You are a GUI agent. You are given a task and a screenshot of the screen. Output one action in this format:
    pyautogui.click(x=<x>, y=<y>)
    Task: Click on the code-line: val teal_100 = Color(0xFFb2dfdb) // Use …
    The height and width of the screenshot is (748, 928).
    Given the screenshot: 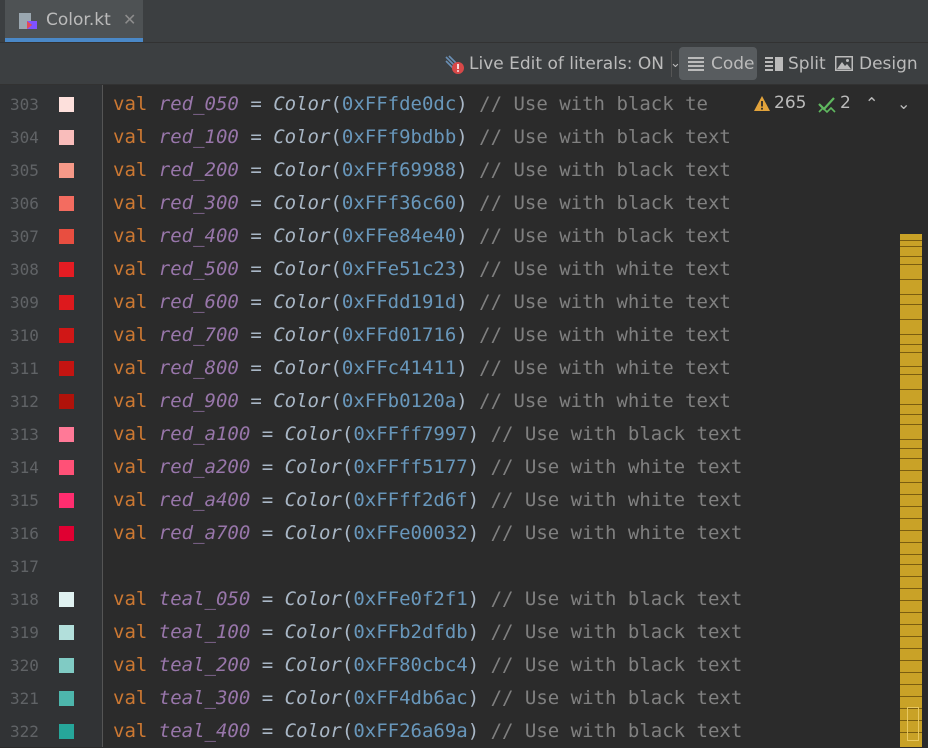 What is the action you would take?
    pyautogui.click(x=427, y=632)
    